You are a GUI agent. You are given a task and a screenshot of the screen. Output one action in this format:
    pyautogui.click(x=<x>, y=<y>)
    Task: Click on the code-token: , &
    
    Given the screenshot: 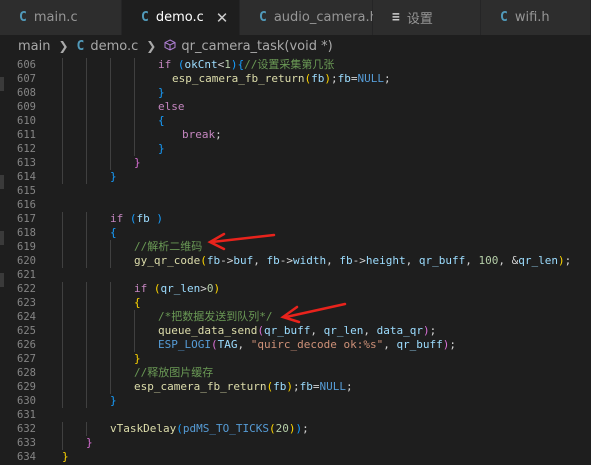 What is the action you would take?
    pyautogui.click(x=508, y=260)
    